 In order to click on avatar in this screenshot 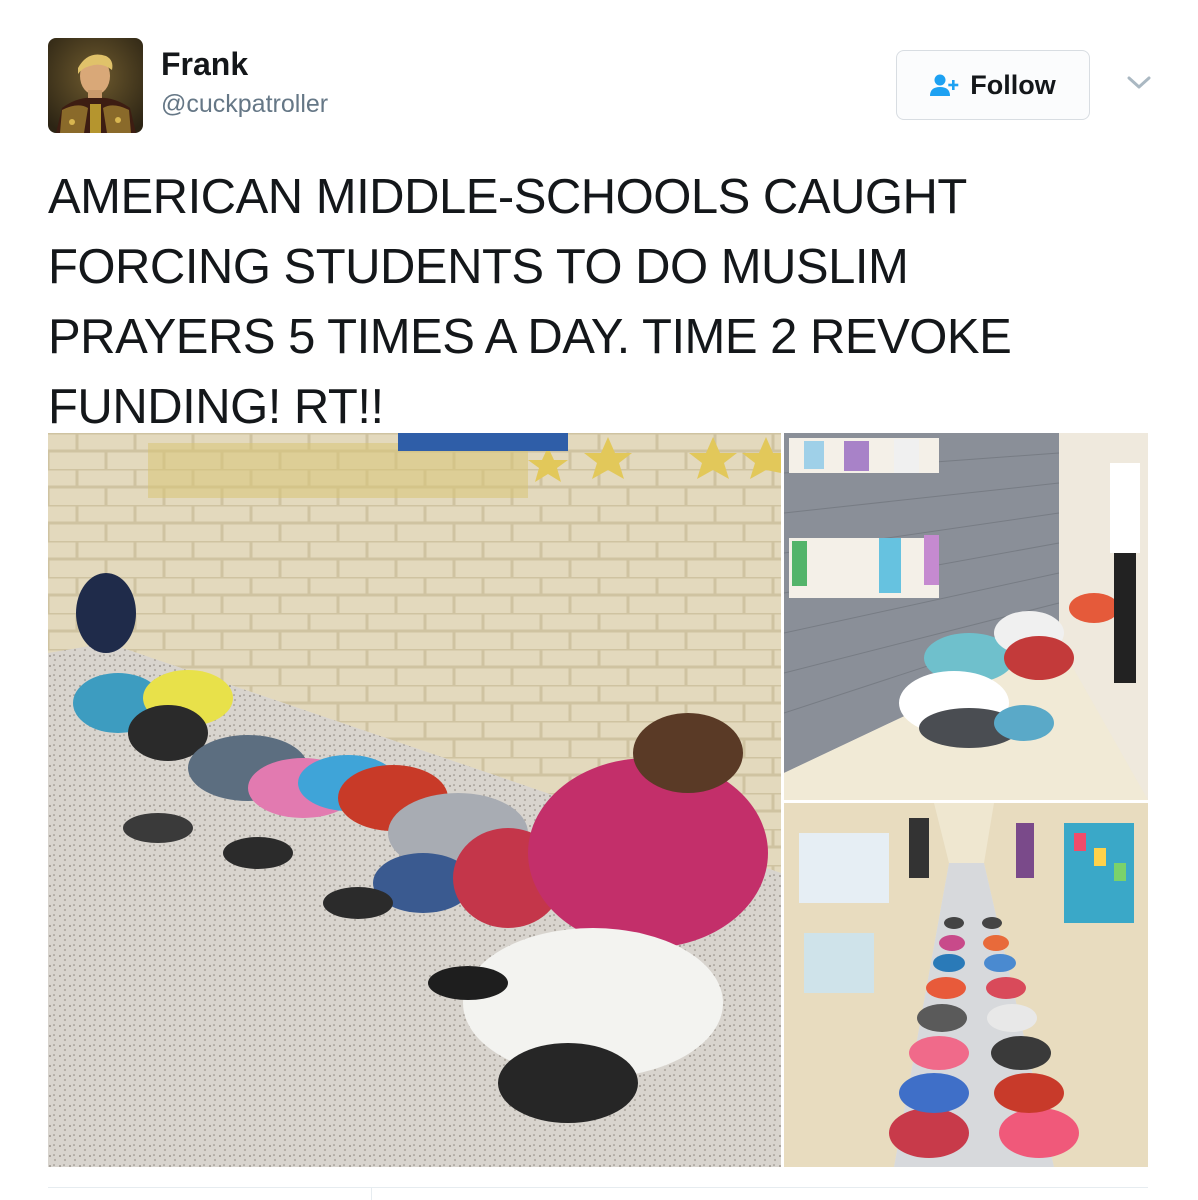, I will do `click(95, 85)`.